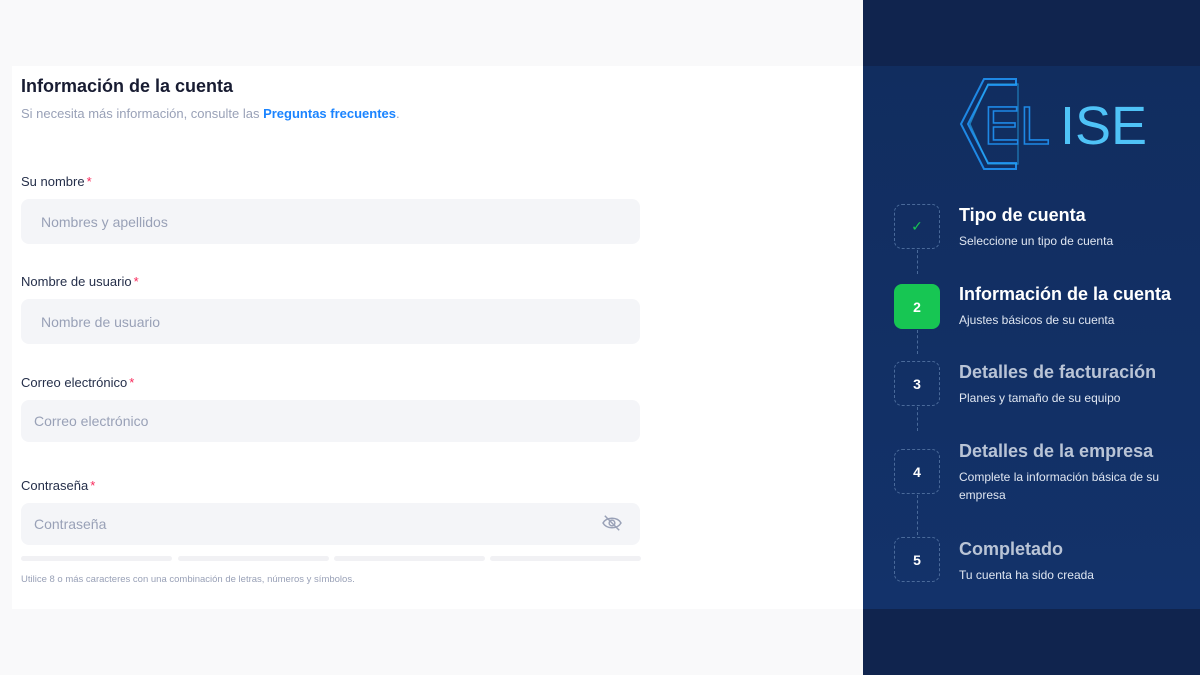  Describe the element at coordinates (612, 523) in the screenshot. I see `eye-slash-icon` at that location.